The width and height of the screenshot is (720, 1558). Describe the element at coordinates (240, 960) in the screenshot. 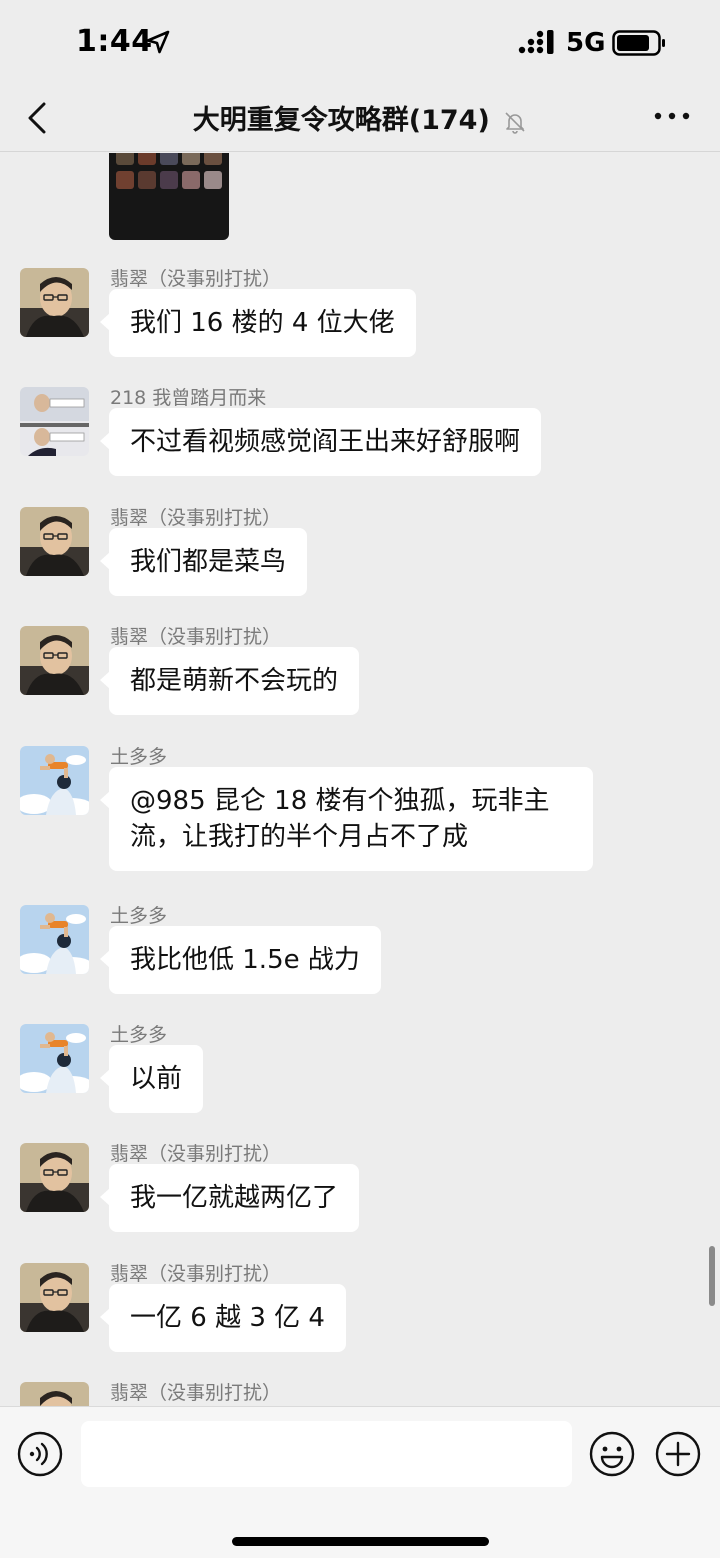

I see `message-bubble: 我比他低 1.5e 战力` at that location.